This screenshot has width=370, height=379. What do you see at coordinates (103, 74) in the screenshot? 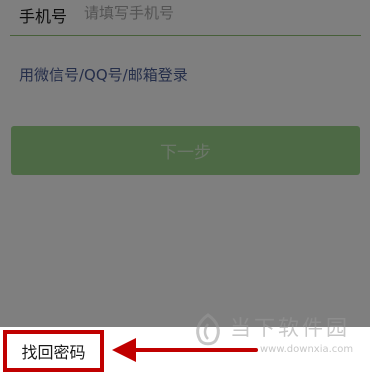
I see `alt-login-link: 用微信号/QQ号/邮箱登录` at bounding box center [103, 74].